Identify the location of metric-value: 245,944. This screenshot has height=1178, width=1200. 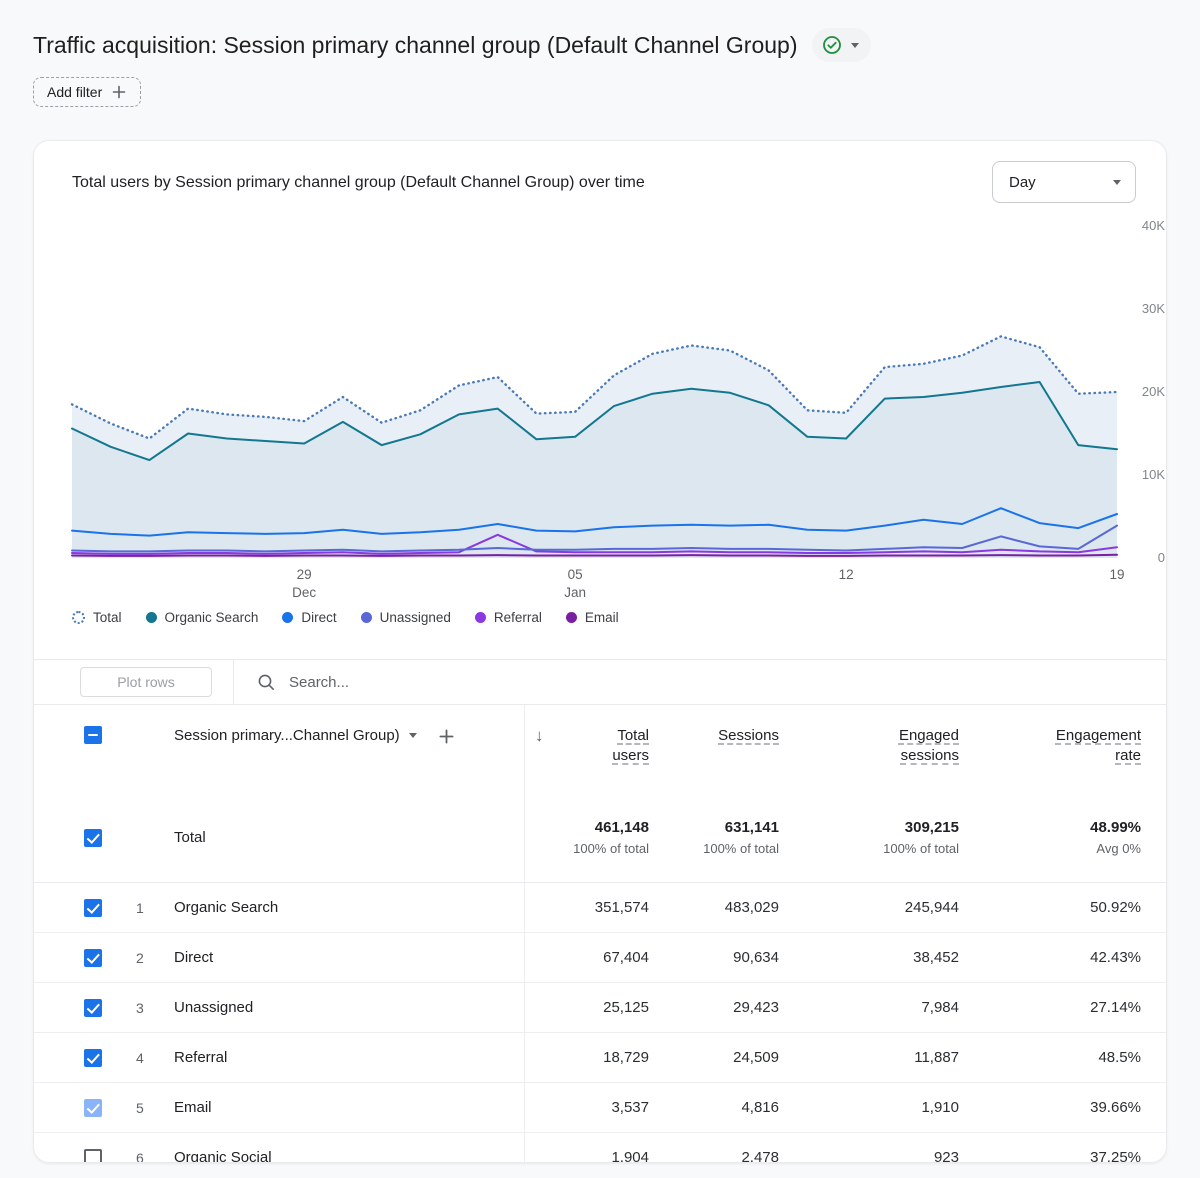
(931, 907).